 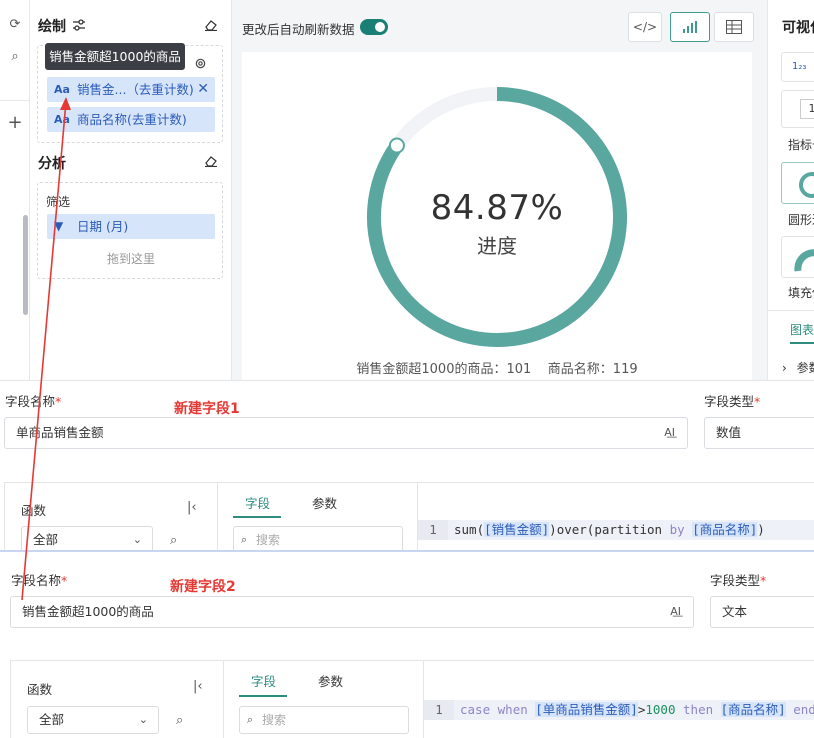 What do you see at coordinates (15, 190) in the screenshot?
I see `left-rail: ⟳ ⌕ +` at bounding box center [15, 190].